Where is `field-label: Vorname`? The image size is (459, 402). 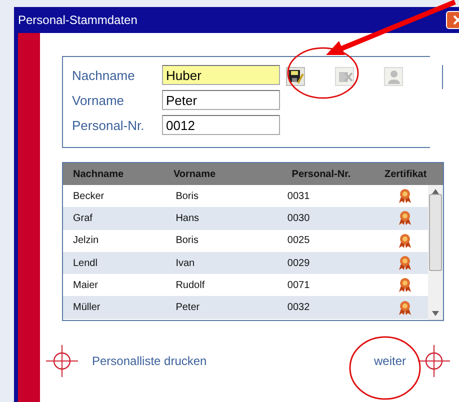 field-label: Vorname is located at coordinates (99, 100).